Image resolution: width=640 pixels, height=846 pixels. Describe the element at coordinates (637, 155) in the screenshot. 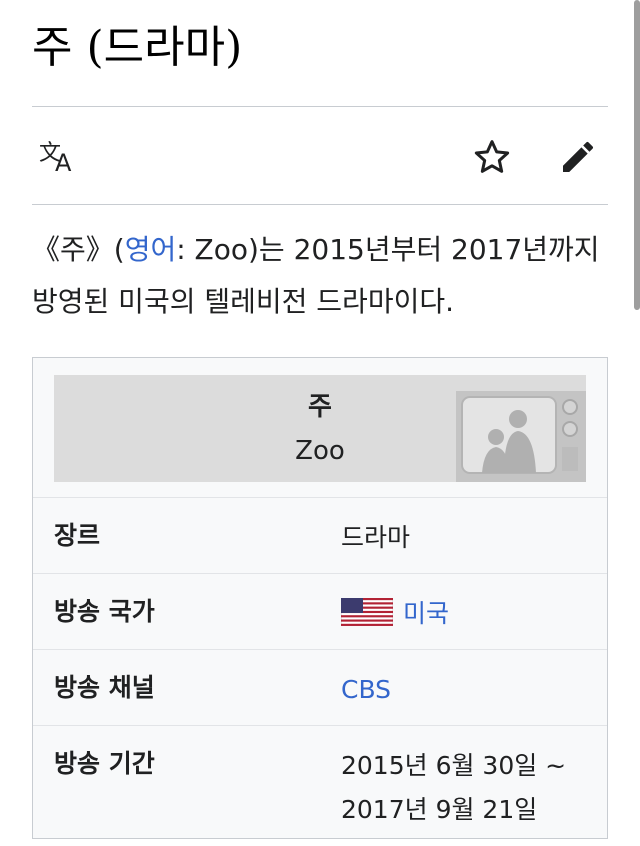

I see `scrollbar` at that location.